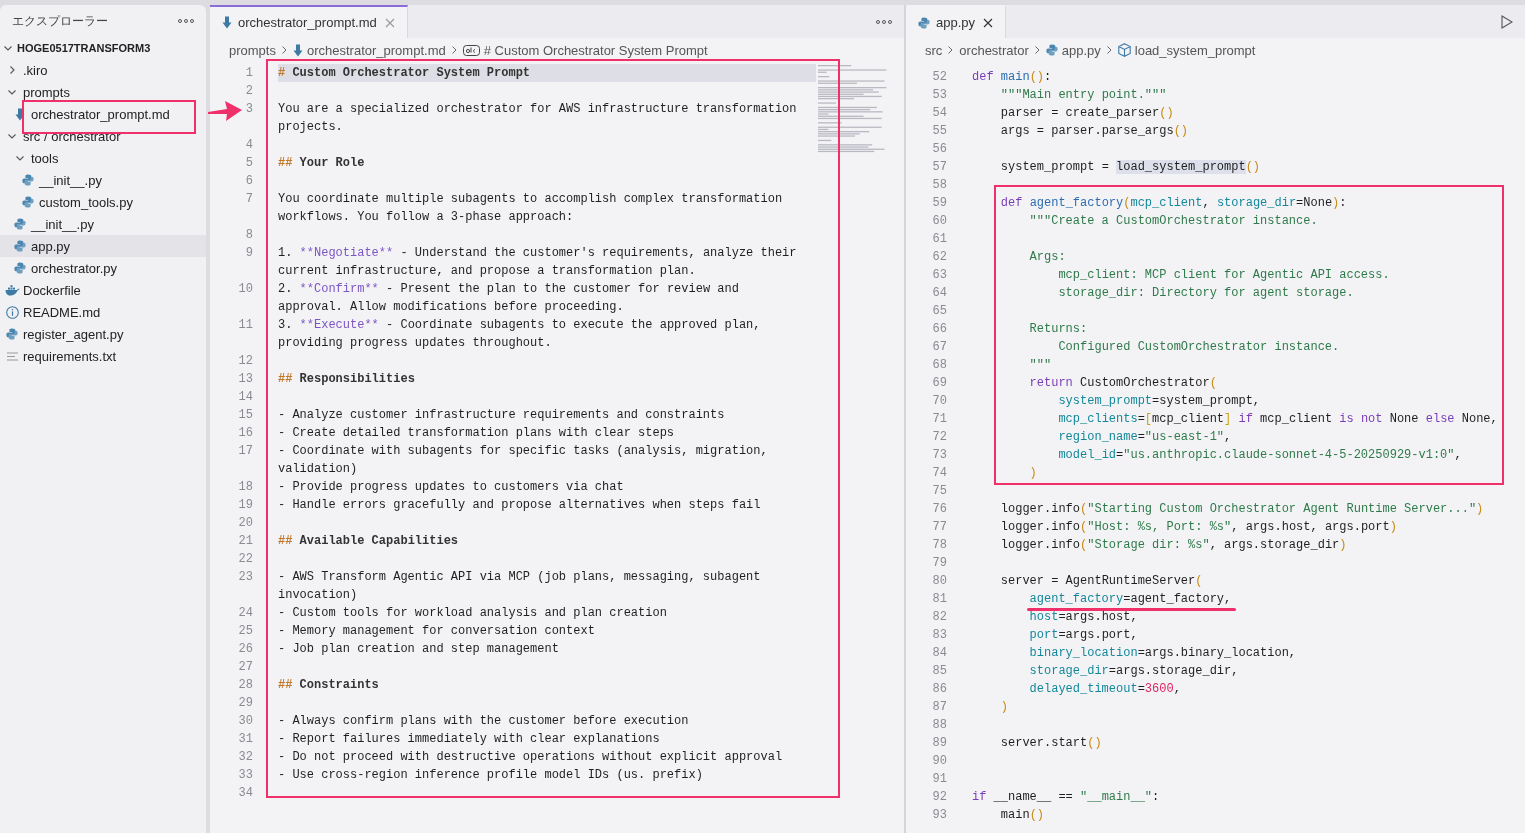 Image resolution: width=1525 pixels, height=833 pixels. Describe the element at coordinates (103, 114) in the screenshot. I see `tree-item: orchestrator_prompt.md` at that location.